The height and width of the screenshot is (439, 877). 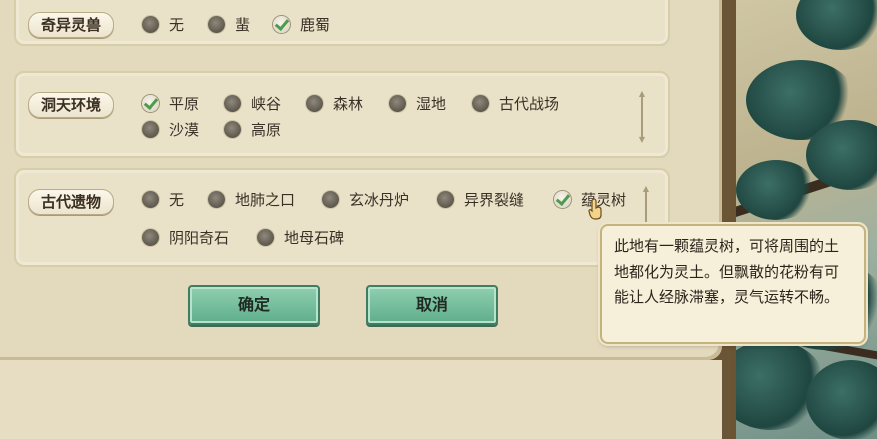 What do you see at coordinates (432, 305) in the screenshot?
I see `cancel-button: 取消` at bounding box center [432, 305].